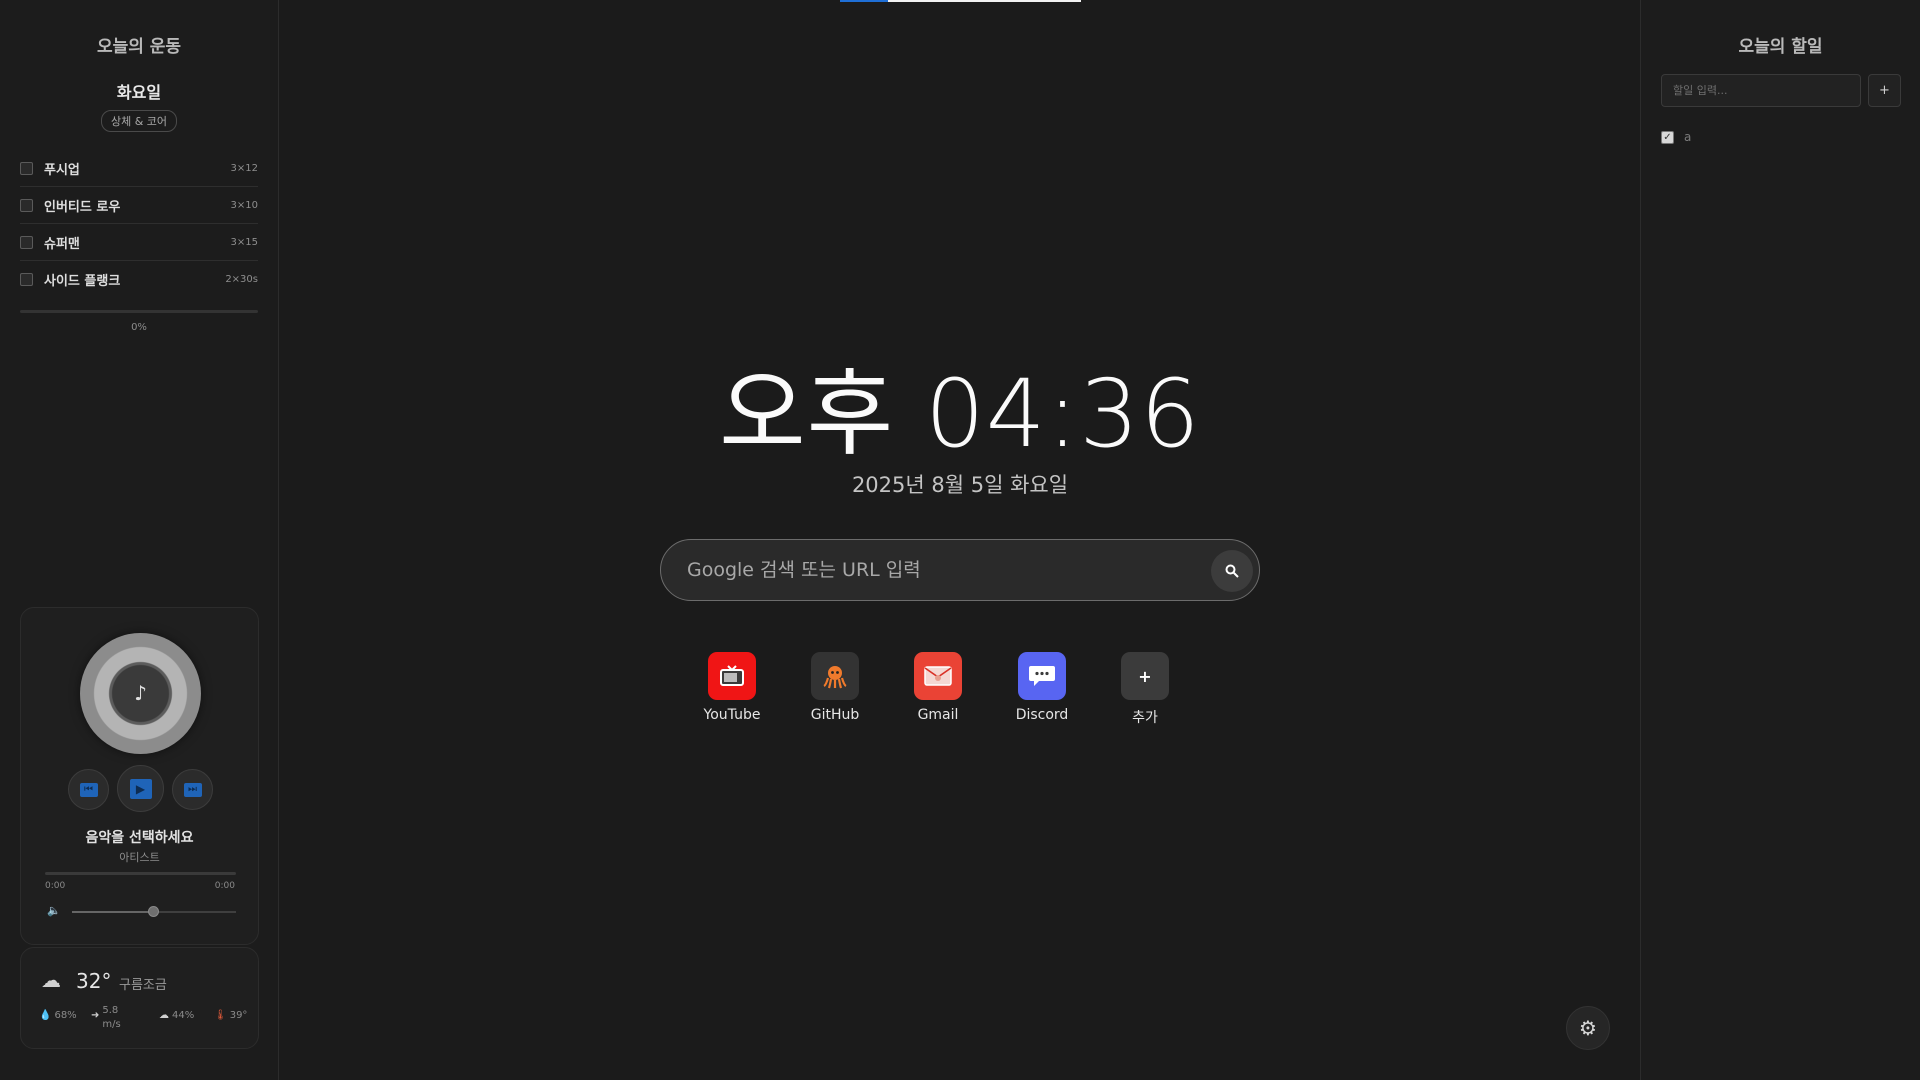 The image size is (1920, 1080). I want to click on shortcut-discord: Discord, so click(1042, 687).